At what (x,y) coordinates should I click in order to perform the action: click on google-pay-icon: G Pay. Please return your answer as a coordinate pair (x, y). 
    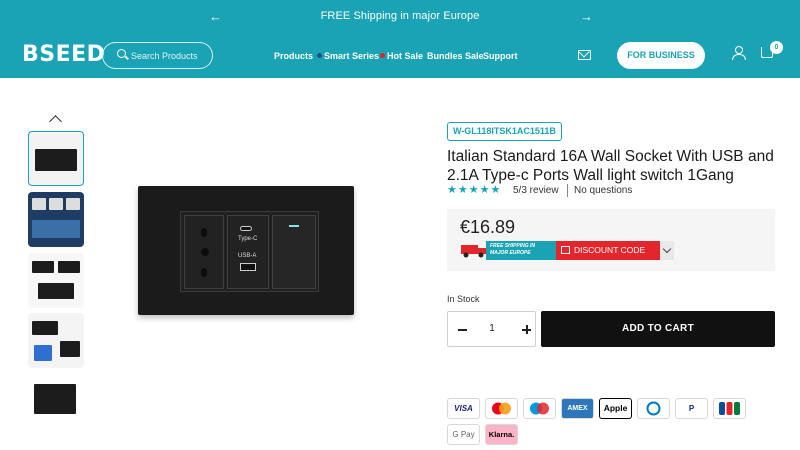
    Looking at the image, I should click on (463, 434).